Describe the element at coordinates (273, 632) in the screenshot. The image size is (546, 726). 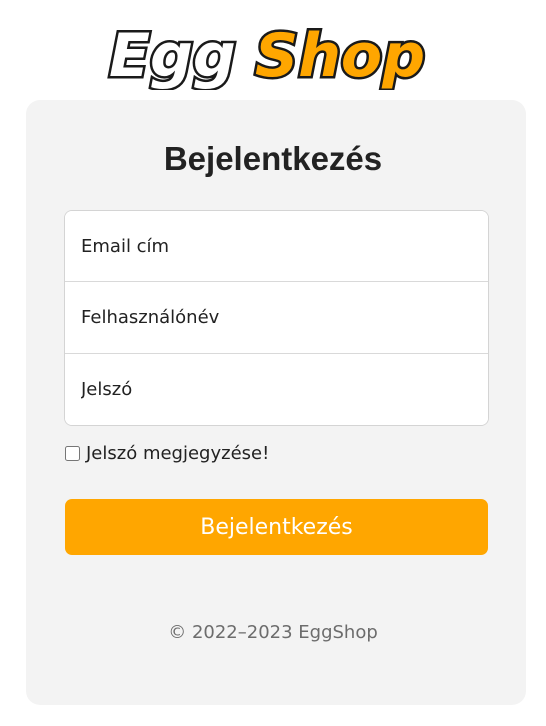
I see `copyright-text: © 2022–2023 EggShop` at that location.